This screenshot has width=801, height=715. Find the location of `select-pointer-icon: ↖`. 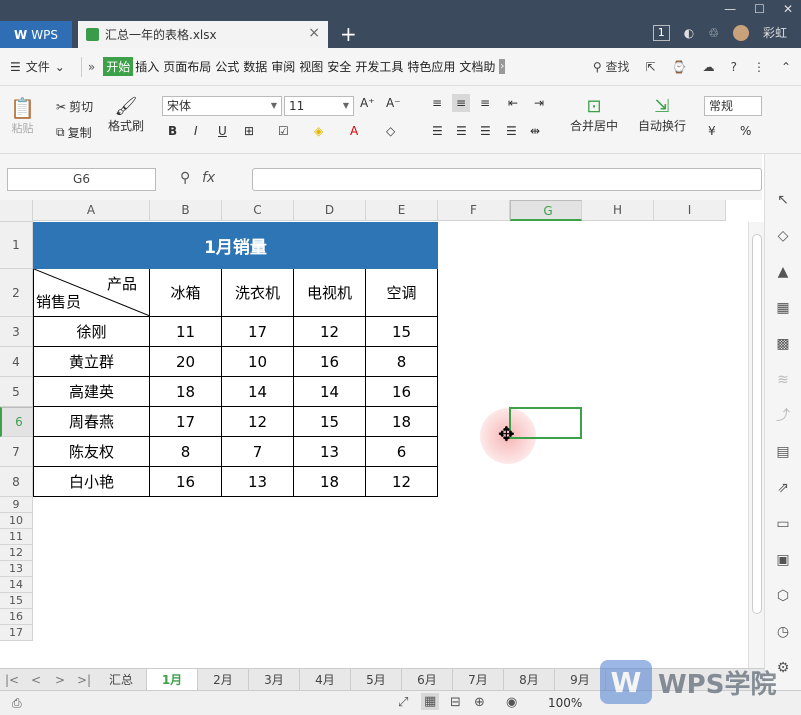

select-pointer-icon: ↖ is located at coordinates (783, 200).